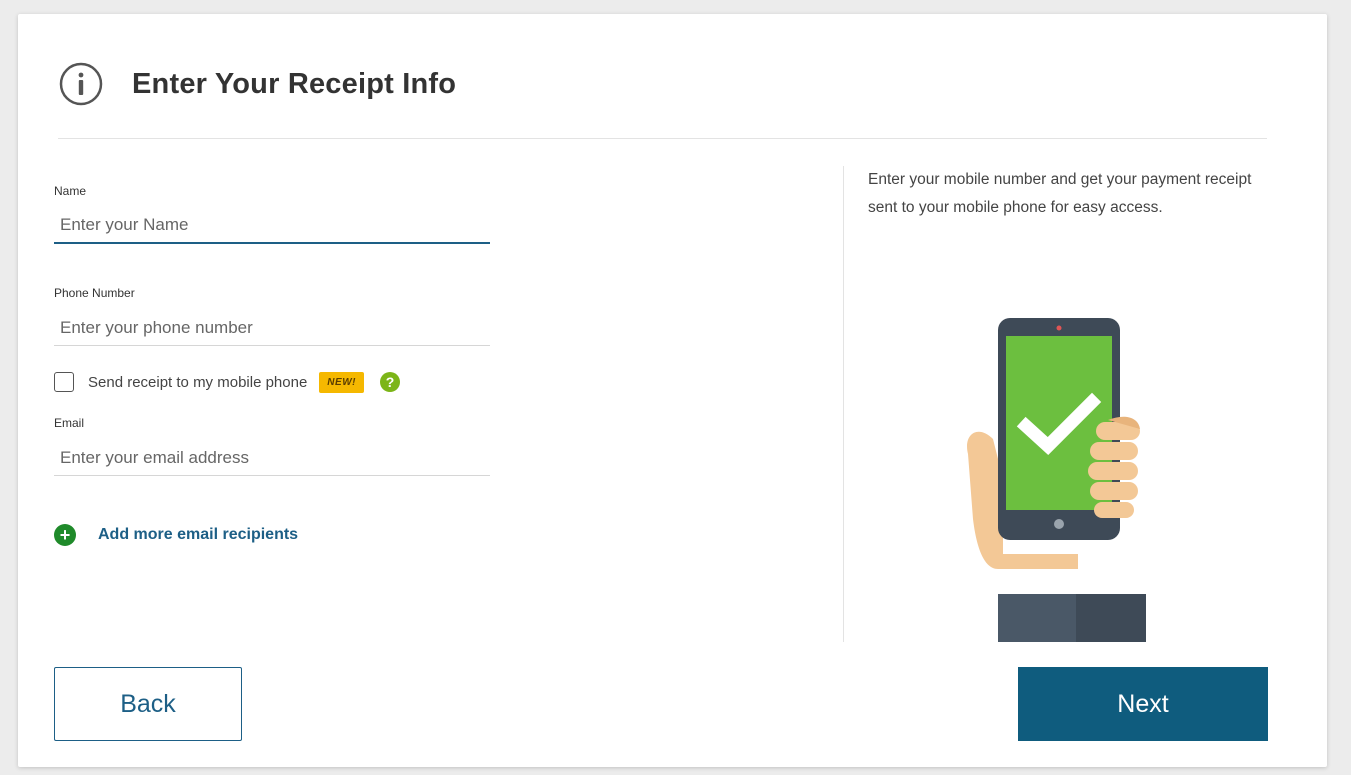 The image size is (1351, 775). Describe the element at coordinates (272, 226) in the screenshot. I see `name-input` at that location.